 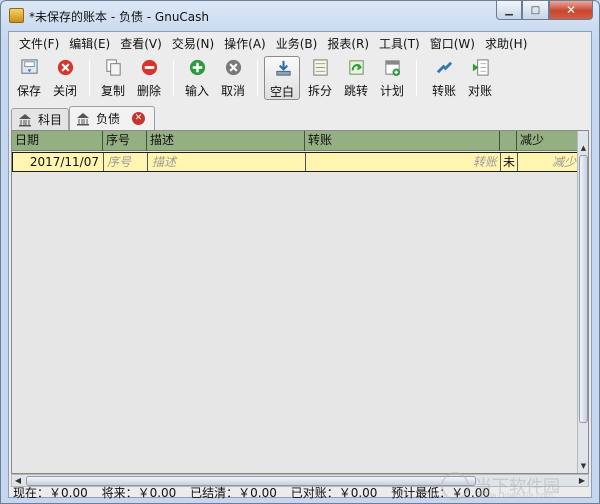 I want to click on header-reconciled, so click(x=508, y=141).